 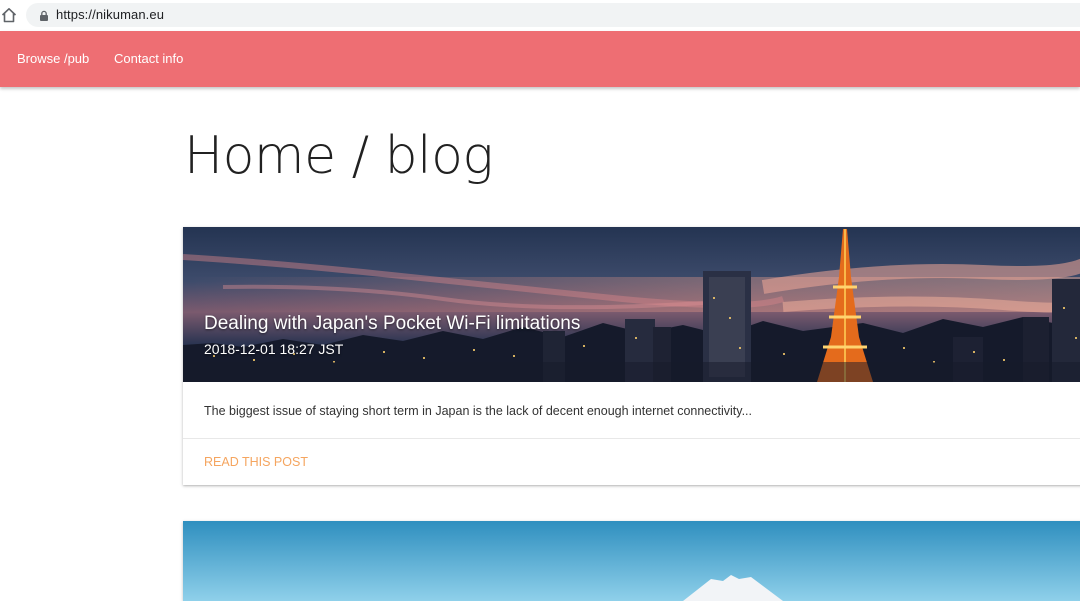 I want to click on post-card-next, so click(x=631, y=561).